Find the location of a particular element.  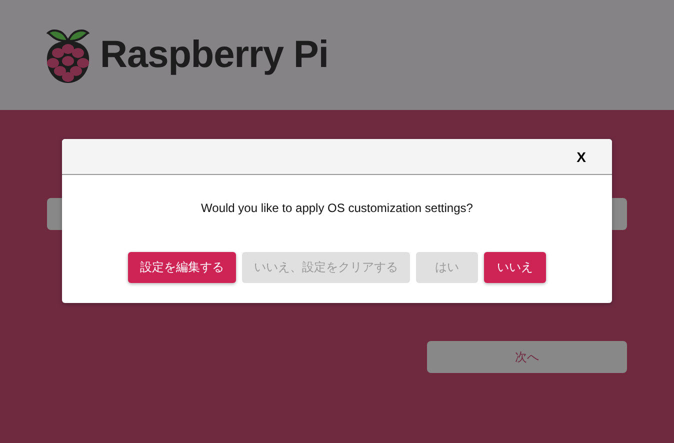

dialog-message: Would you like to apply OS customization settings? is located at coordinates (337, 208).